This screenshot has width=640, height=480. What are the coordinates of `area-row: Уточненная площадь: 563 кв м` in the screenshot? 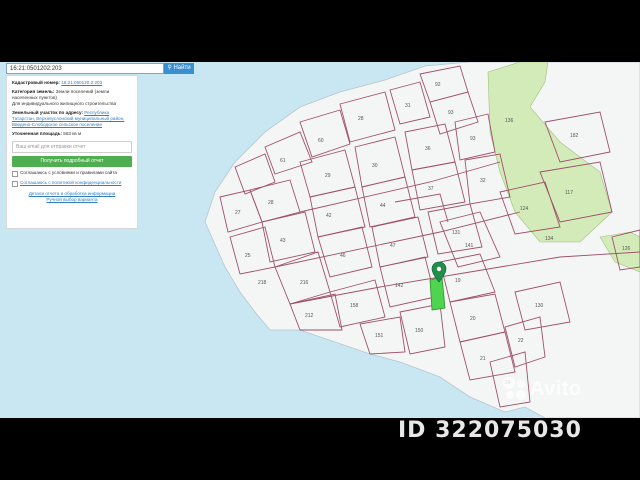 It's located at (72, 134).